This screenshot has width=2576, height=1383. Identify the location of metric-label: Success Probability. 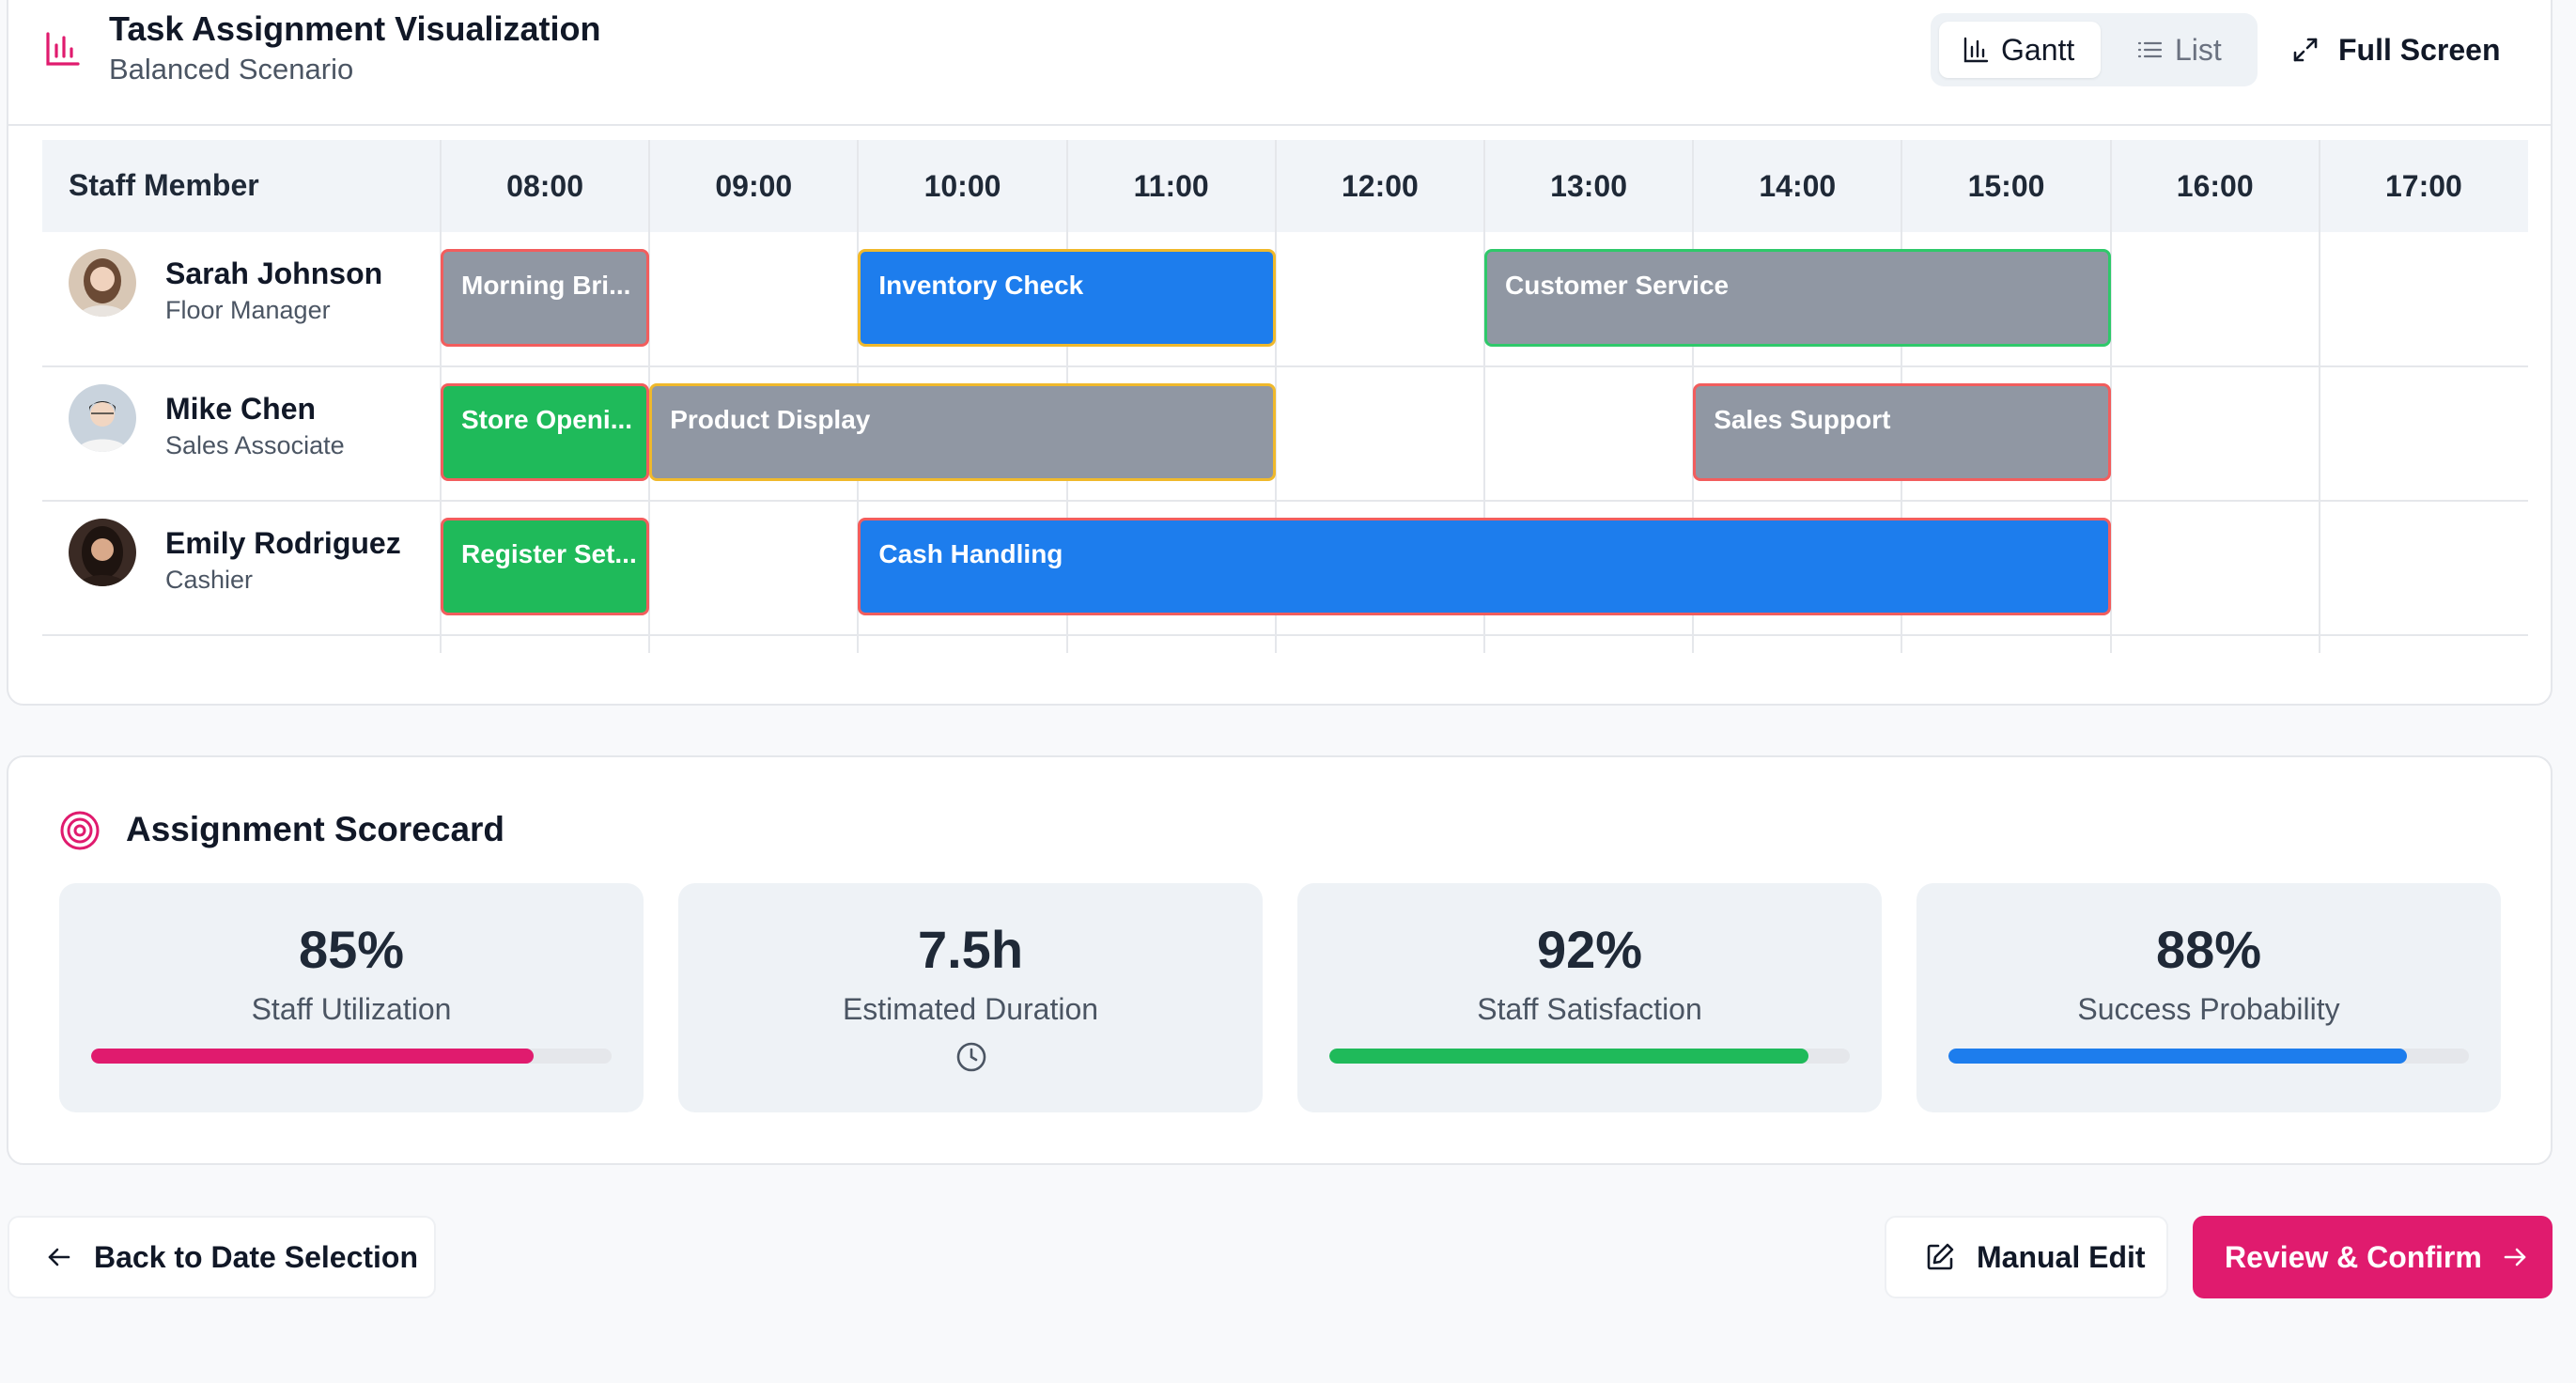
(2209, 1009).